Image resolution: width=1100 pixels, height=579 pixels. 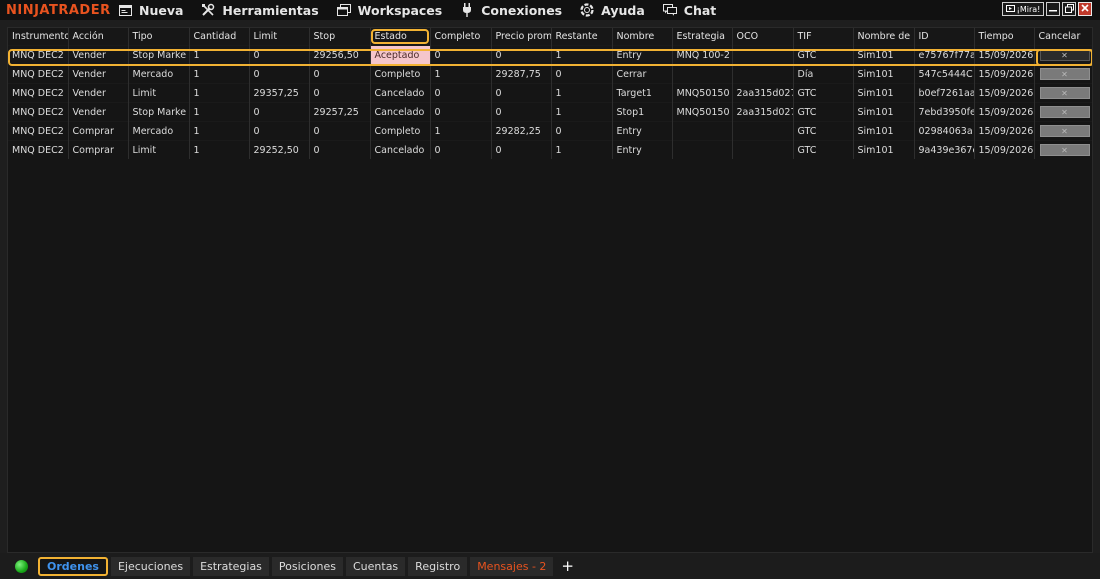 What do you see at coordinates (689, 10) in the screenshot?
I see `menu-chat: Chat` at bounding box center [689, 10].